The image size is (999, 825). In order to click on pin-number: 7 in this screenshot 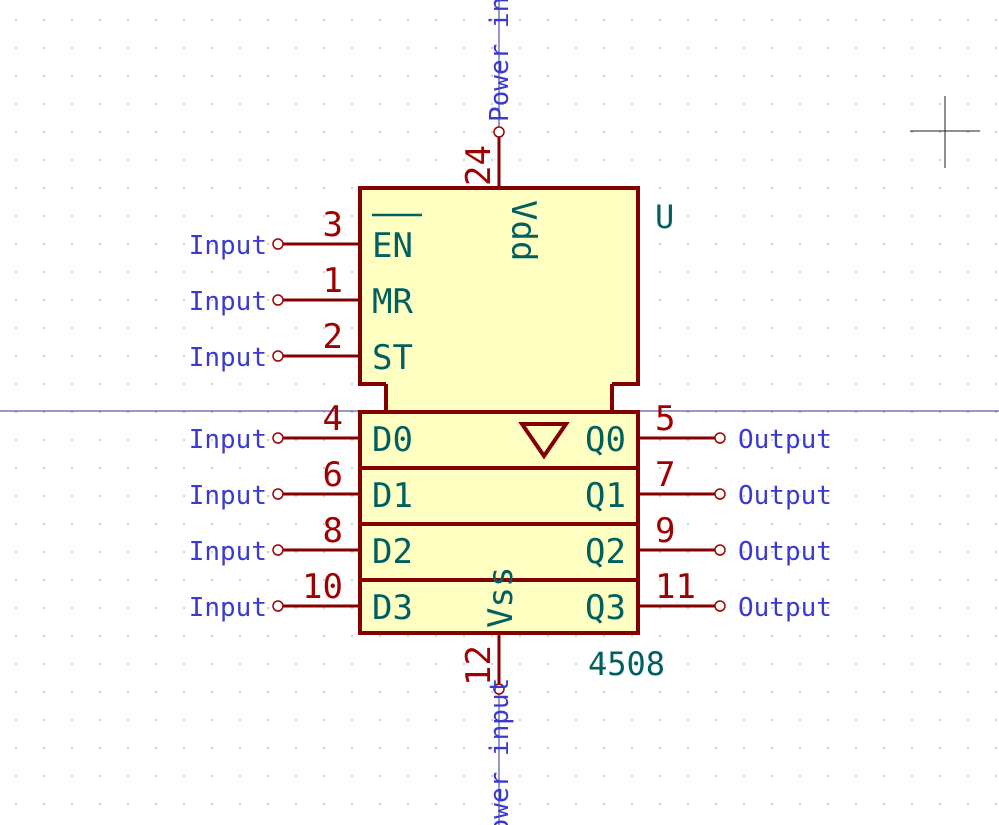, I will do `click(665, 475)`.